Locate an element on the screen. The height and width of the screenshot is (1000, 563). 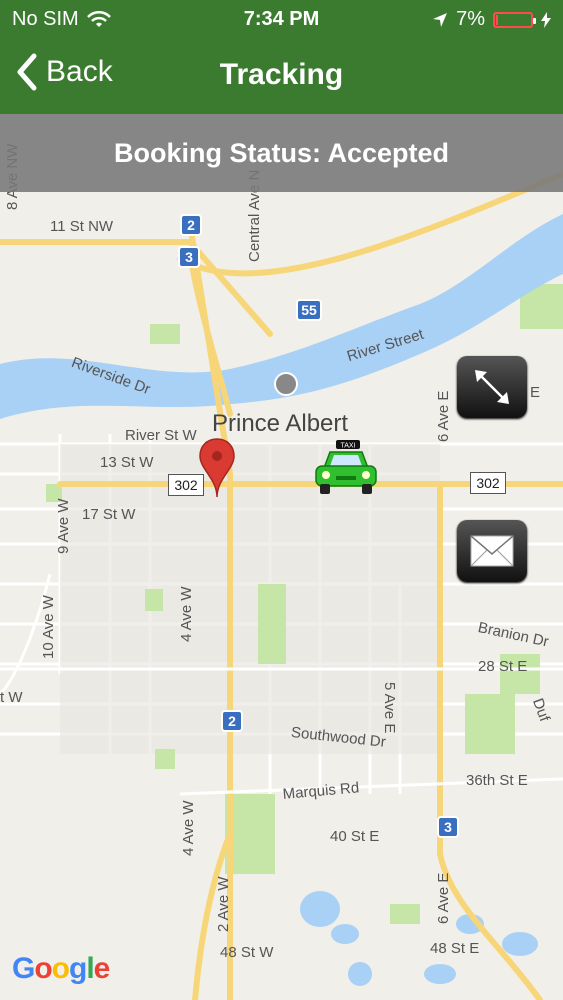
city-label: Prince Albert is located at coordinates (280, 423).